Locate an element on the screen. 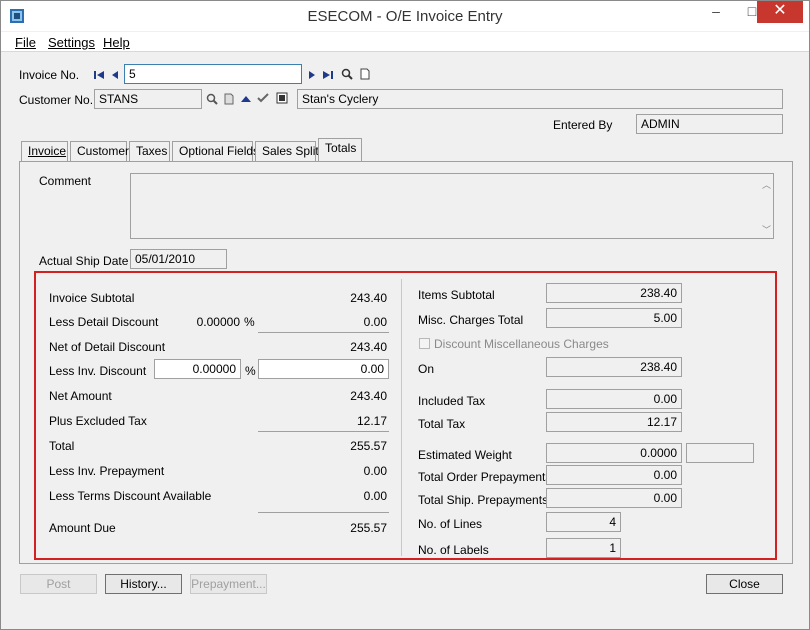 Image resolution: width=810 pixels, height=630 pixels. customer-no-field: STANS is located at coordinates (148, 99).